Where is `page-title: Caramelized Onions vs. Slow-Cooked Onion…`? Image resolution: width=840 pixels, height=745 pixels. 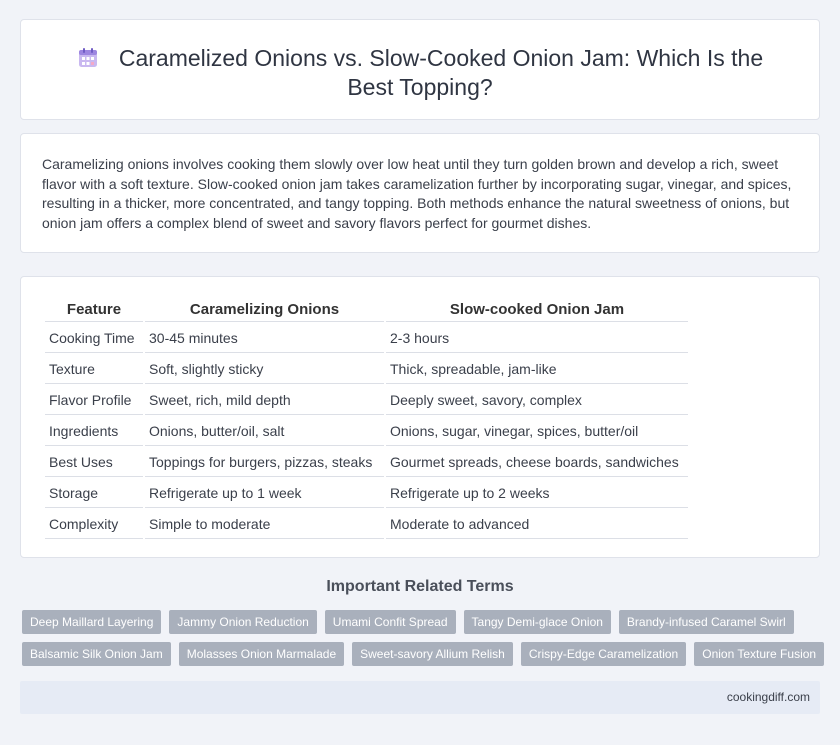
page-title: Caramelized Onions vs. Slow-Cooked Onion… is located at coordinates (441, 72).